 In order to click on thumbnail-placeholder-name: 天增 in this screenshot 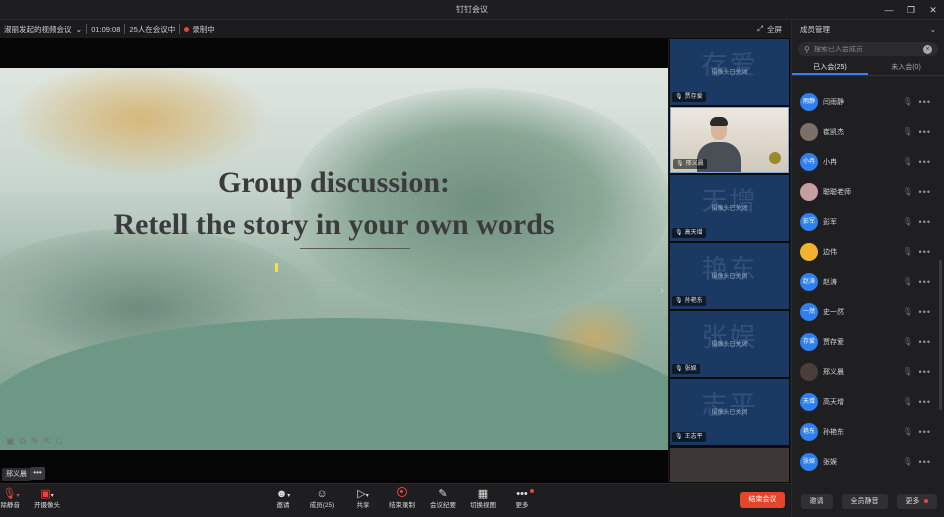, I will do `click(729, 201)`.